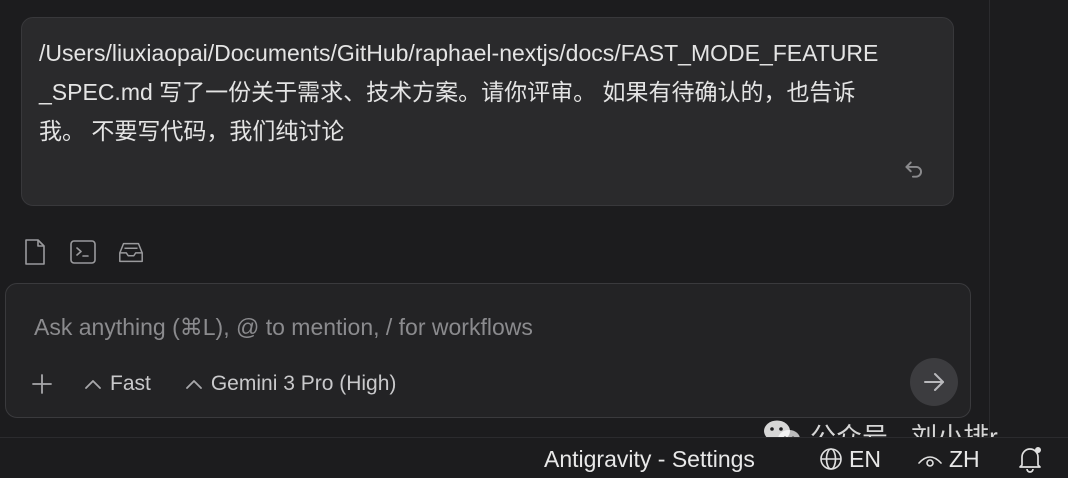 This screenshot has height=478, width=1068. What do you see at coordinates (948, 459) in the screenshot?
I see `view-status-item: ZH` at bounding box center [948, 459].